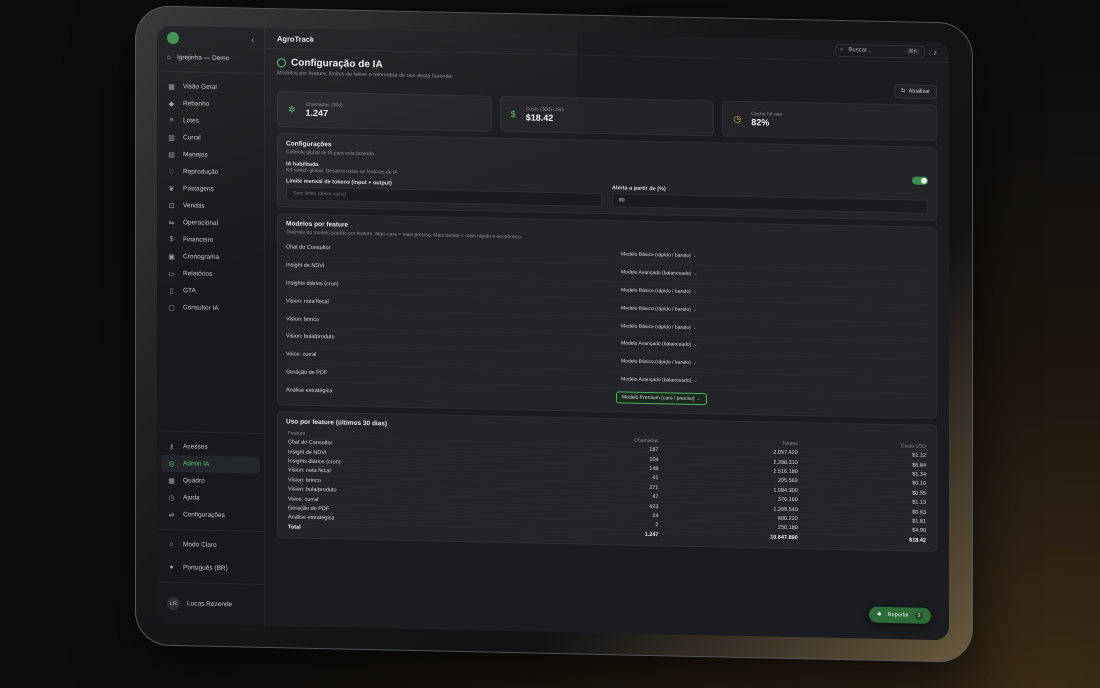 This screenshot has width=1100, height=688. I want to click on model-feature-name: Vision: brinco, so click(302, 319).